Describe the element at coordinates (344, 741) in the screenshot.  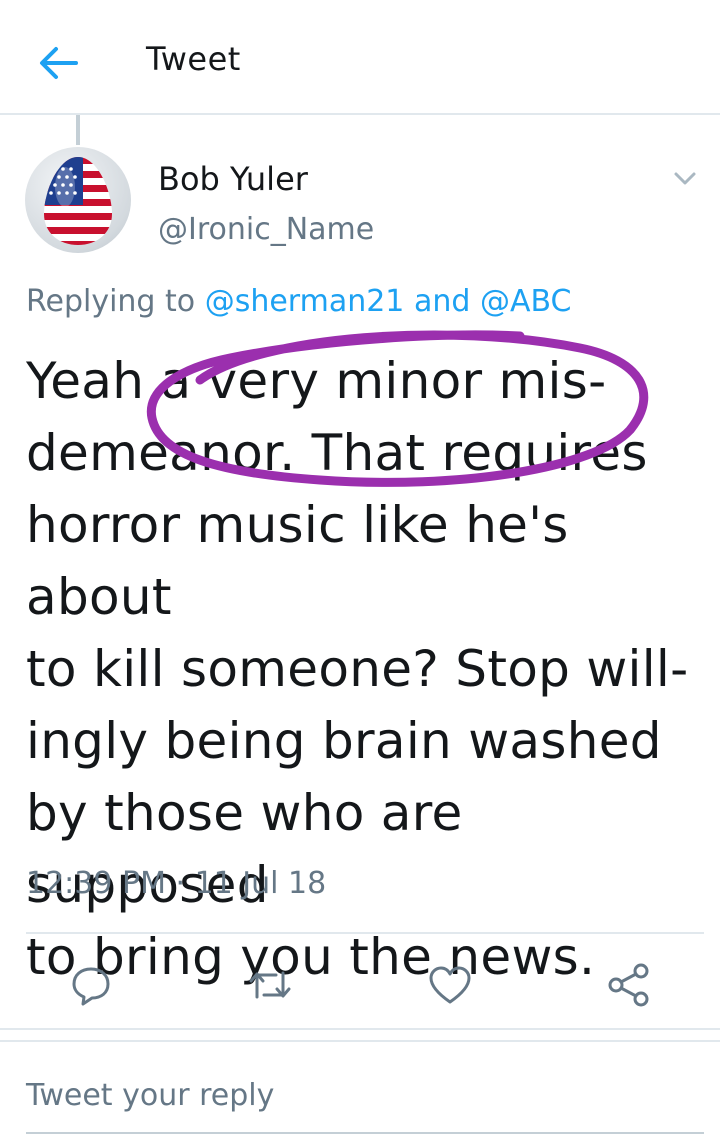
I see `tweet-line: ingly being brain washed` at that location.